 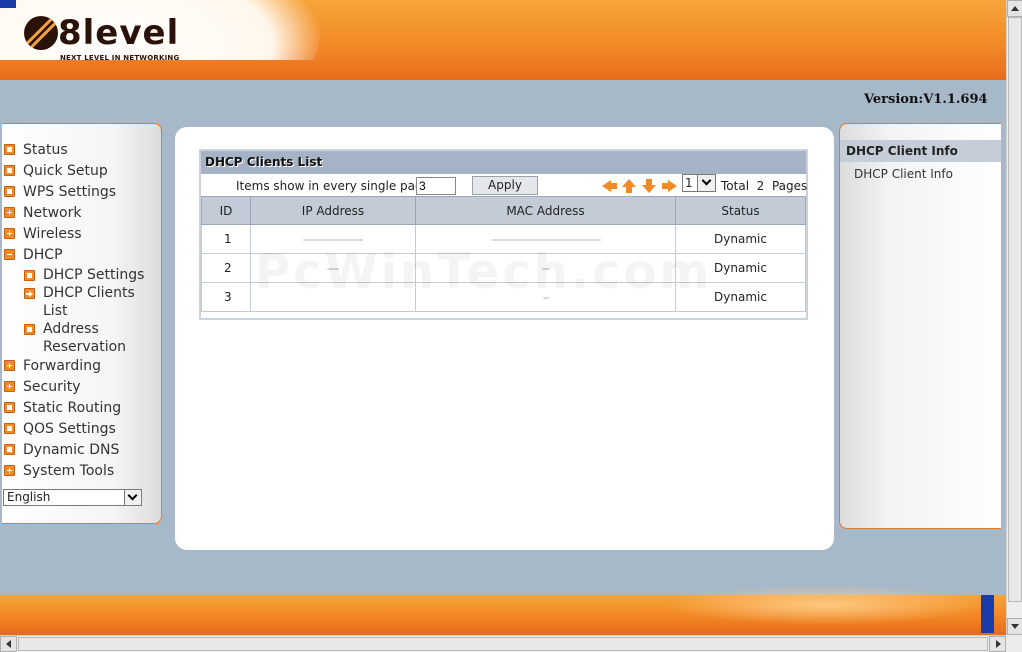 I want to click on sidebar-item-dhcp: DHCP, so click(x=81, y=255).